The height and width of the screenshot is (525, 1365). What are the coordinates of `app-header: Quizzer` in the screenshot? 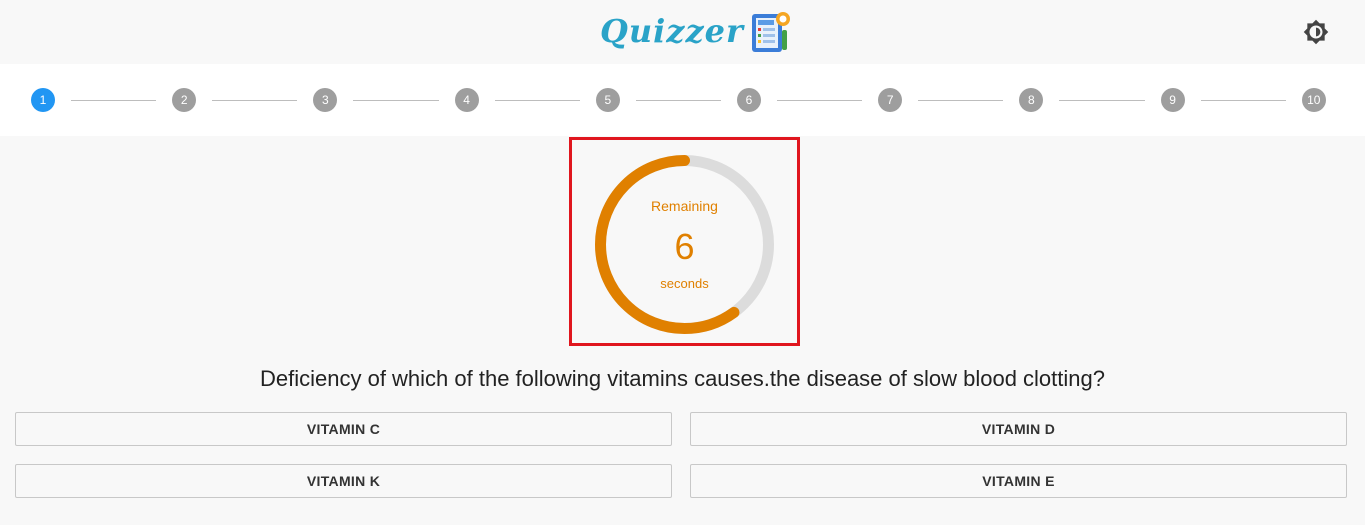 It's located at (682, 32).